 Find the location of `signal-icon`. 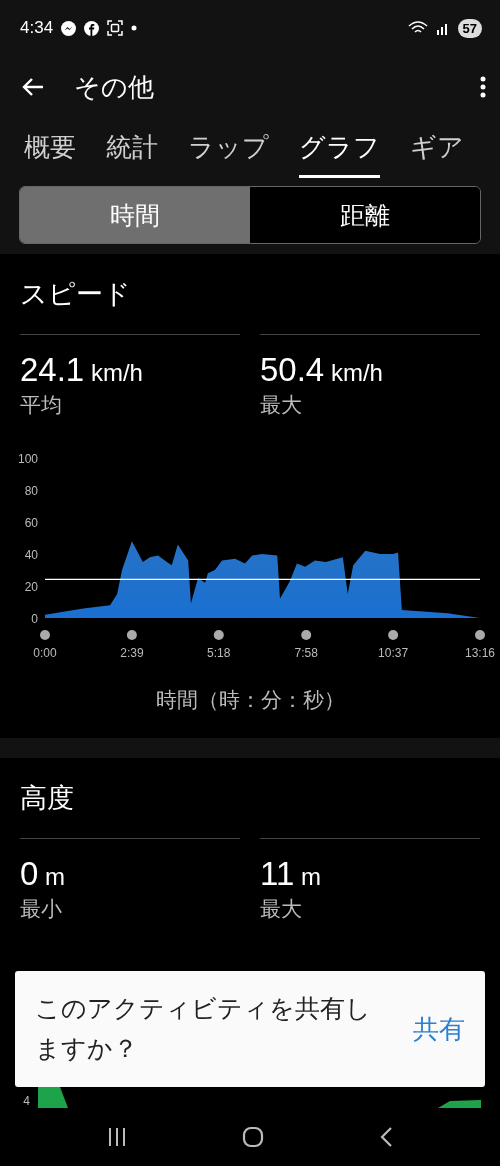

signal-icon is located at coordinates (442, 28).